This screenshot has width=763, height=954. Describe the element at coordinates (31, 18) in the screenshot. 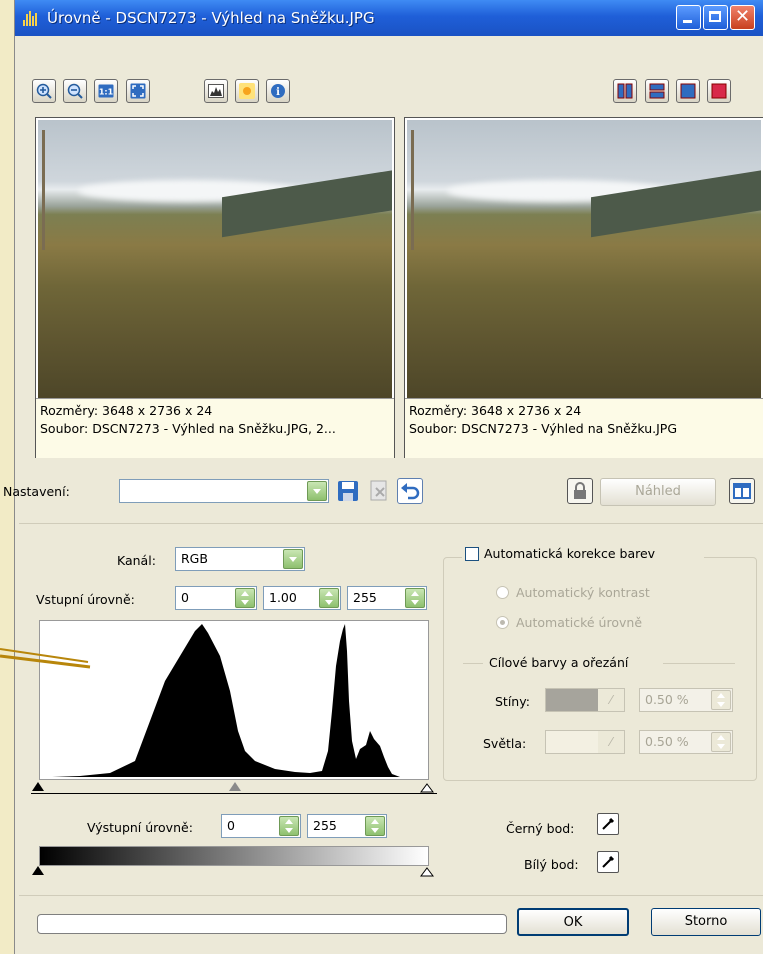

I see `levels-app-icon` at that location.